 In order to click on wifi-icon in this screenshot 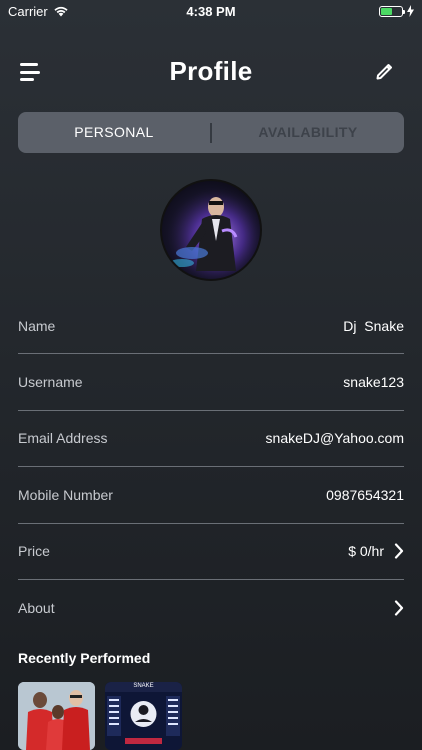, I will do `click(61, 11)`.